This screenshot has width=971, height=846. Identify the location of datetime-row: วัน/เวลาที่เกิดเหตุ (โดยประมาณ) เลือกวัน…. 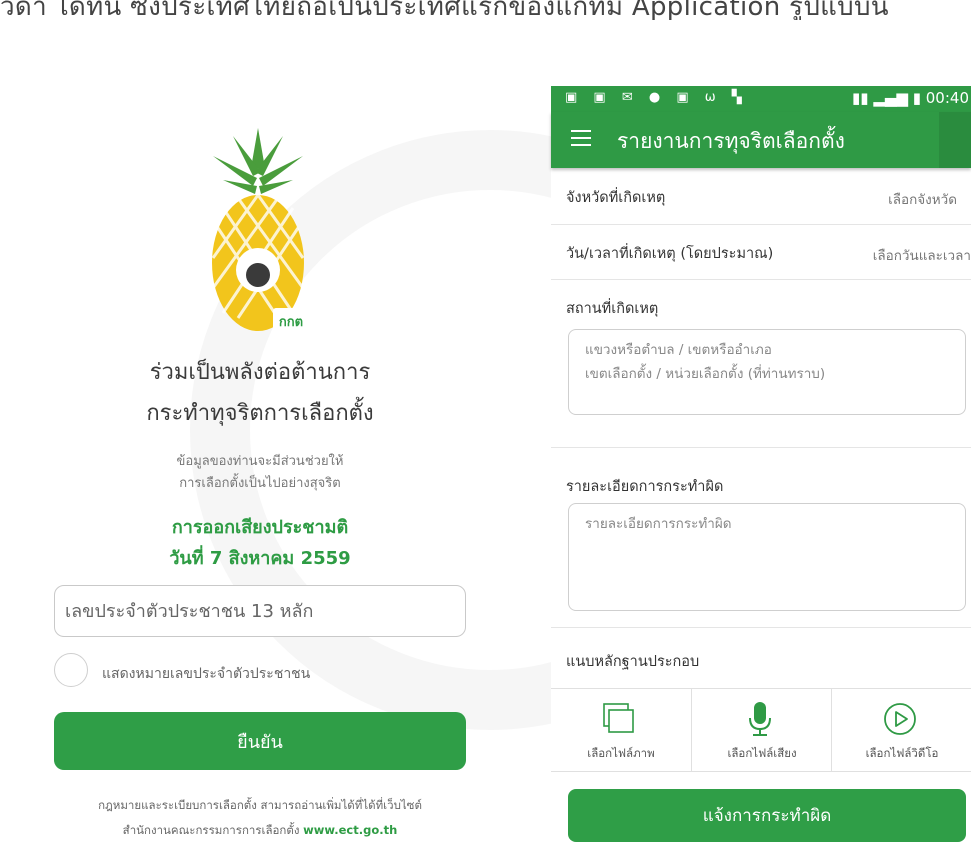
(761, 252).